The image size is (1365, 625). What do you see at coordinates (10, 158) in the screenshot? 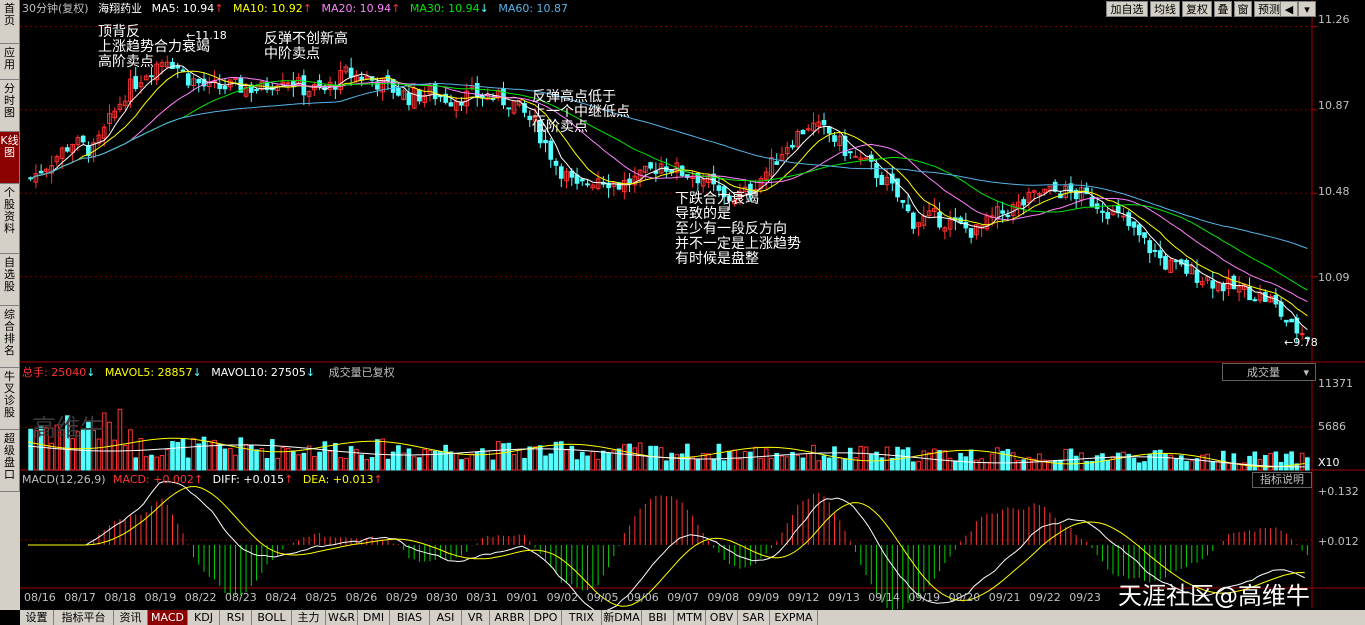
I see `left-tab-3: K线图` at bounding box center [10, 158].